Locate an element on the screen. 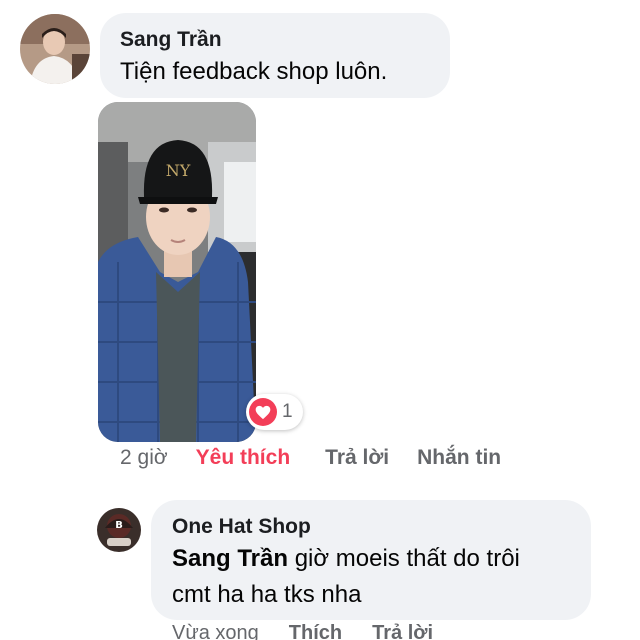 This screenshot has height=640, width=640. reply-reply-button: Trả lời is located at coordinates (402, 631).